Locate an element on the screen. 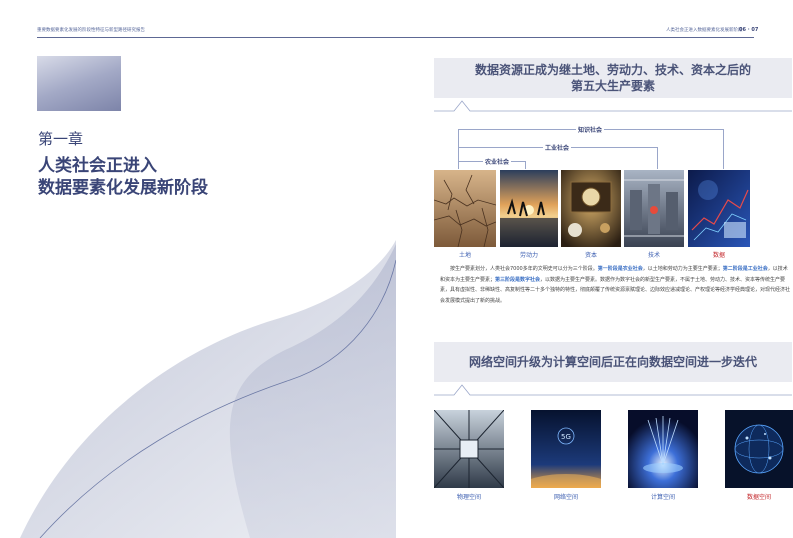 The width and height of the screenshot is (793, 538). section-heading: 网络空间升级为计算空间后正在向数据空间进一步迭代 is located at coordinates (613, 362).